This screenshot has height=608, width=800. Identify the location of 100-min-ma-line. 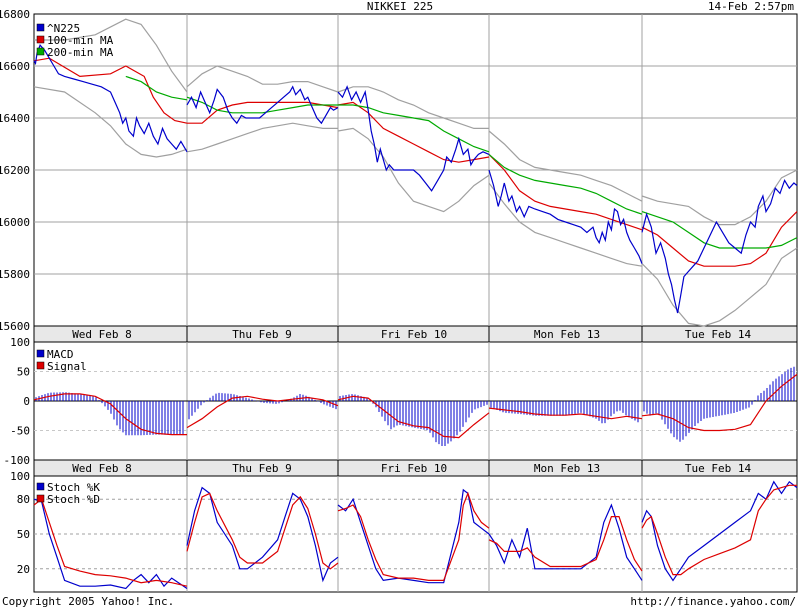
(413, 132).